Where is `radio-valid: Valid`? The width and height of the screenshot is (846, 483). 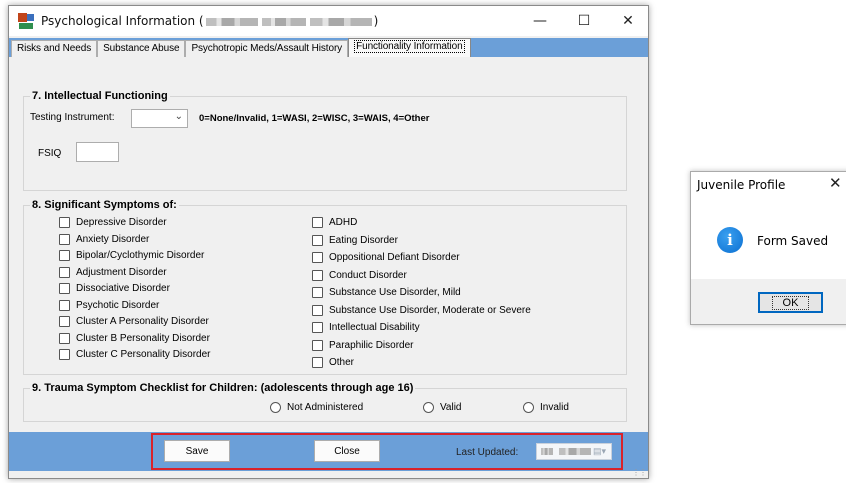 radio-valid: Valid is located at coordinates (442, 407).